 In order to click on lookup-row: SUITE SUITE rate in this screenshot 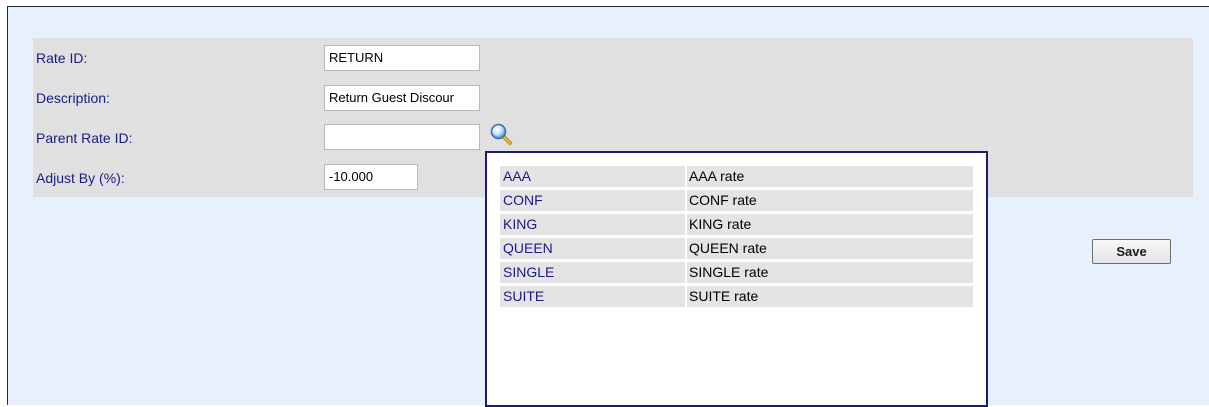, I will do `click(736, 298)`.